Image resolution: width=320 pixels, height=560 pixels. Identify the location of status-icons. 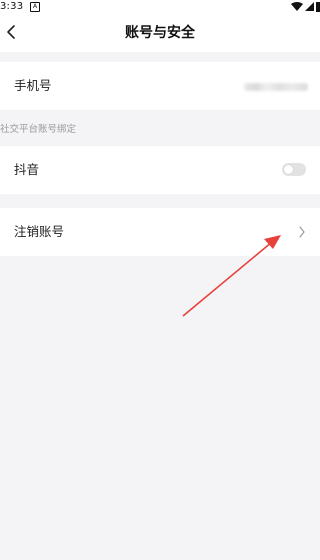
(305, 7).